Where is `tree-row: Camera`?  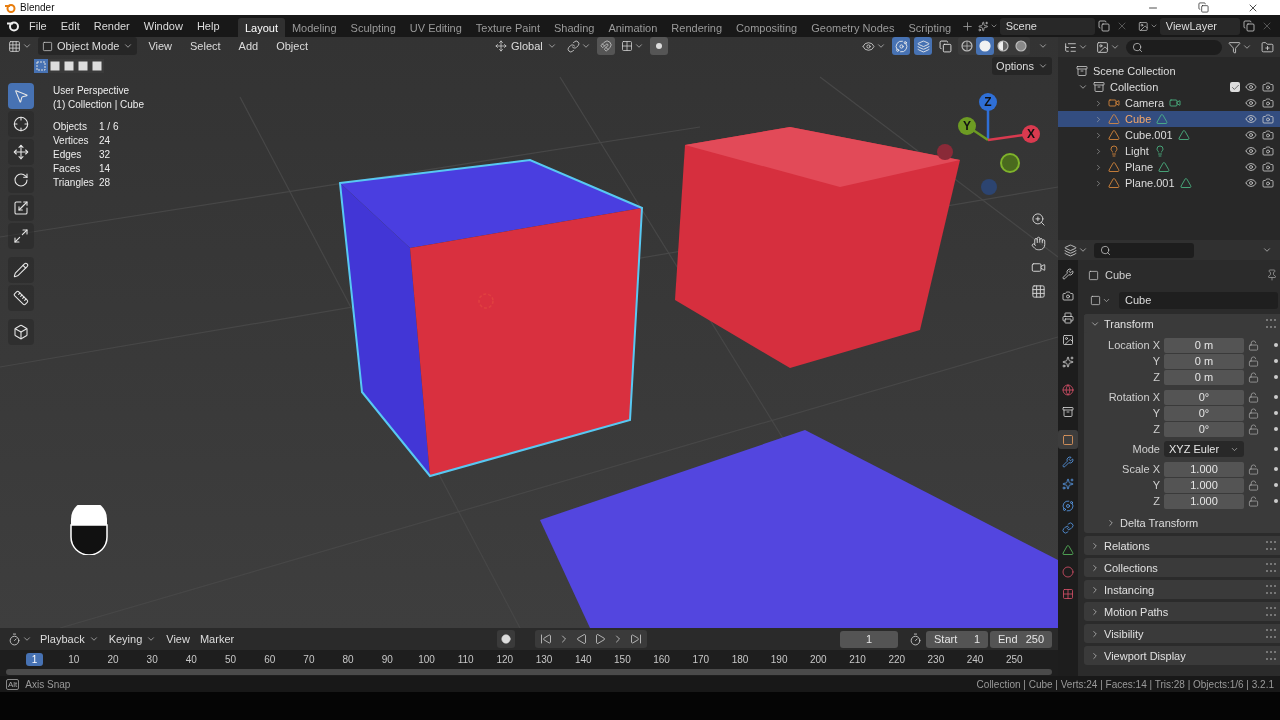
tree-row: Camera is located at coordinates (1169, 103).